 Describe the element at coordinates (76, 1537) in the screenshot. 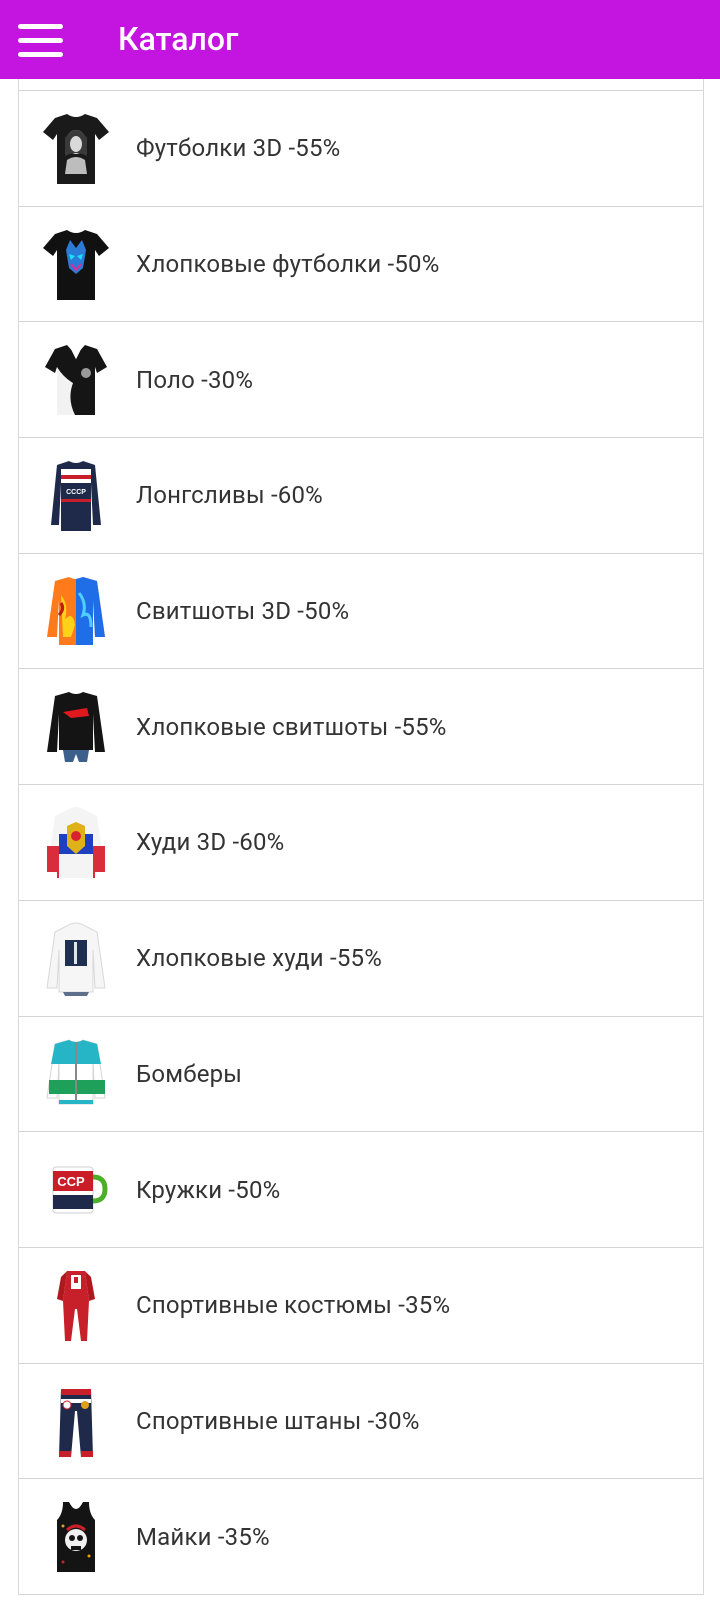

I see `tank-top-thumbnail` at that location.